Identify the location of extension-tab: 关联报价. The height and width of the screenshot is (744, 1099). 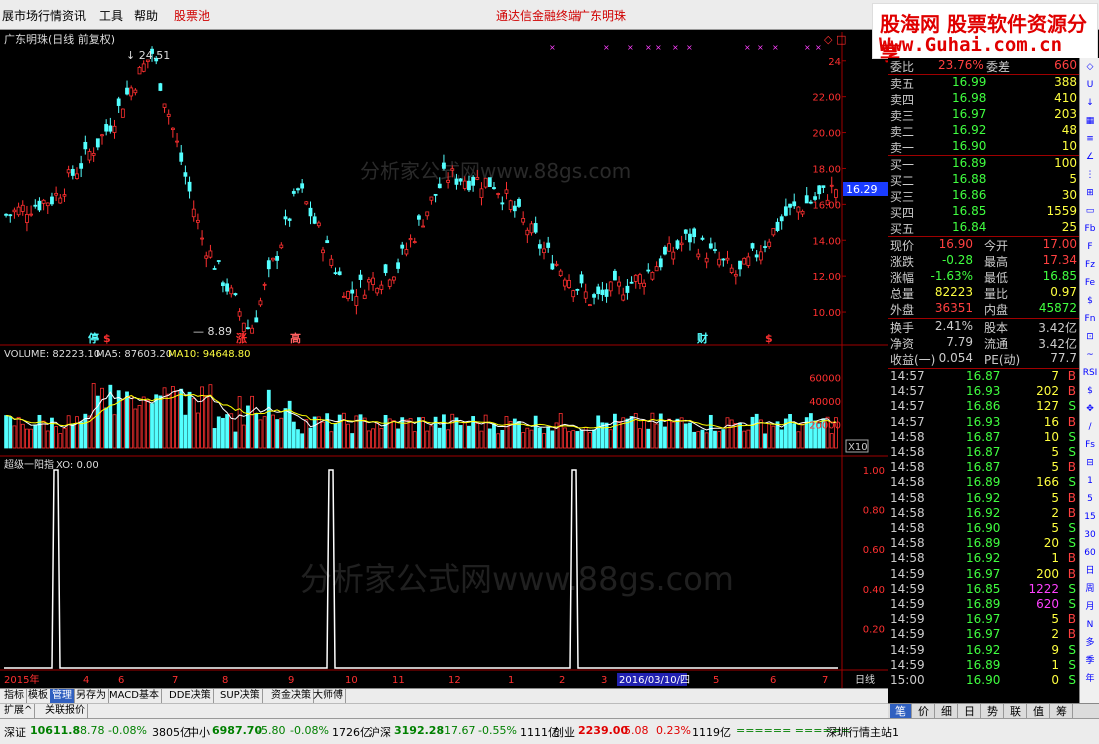
(65, 711).